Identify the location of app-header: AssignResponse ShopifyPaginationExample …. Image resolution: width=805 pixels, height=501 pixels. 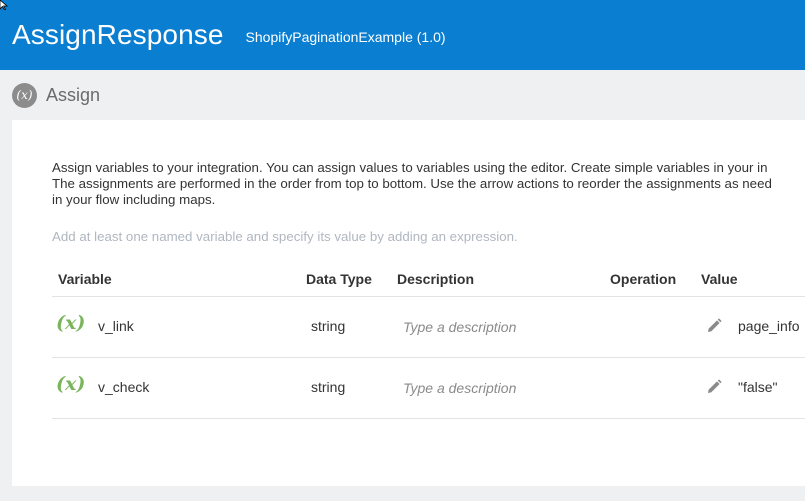
(402, 35).